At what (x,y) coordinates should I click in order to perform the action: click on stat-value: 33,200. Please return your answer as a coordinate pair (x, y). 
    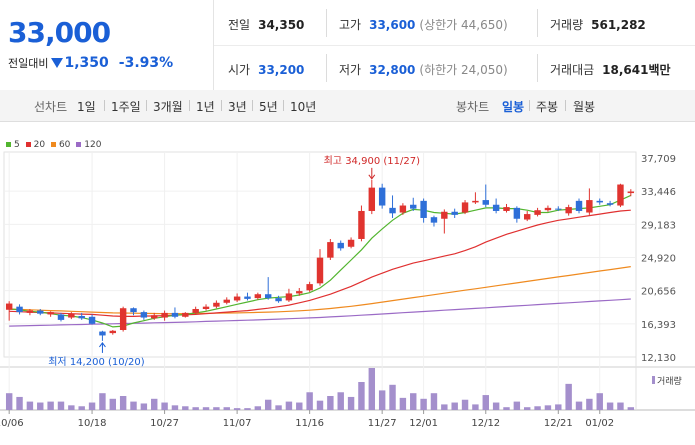
    Looking at the image, I should click on (281, 70).